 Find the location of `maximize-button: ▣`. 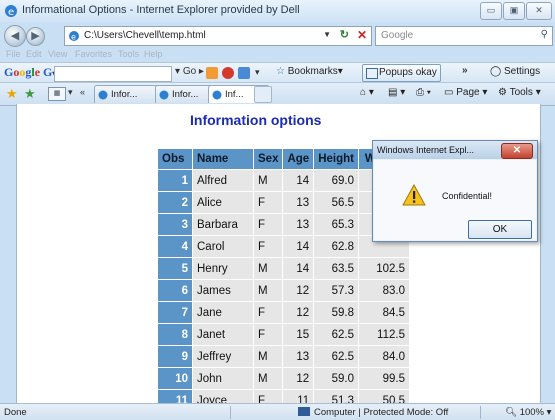

maximize-button: ▣ is located at coordinates (514, 11).